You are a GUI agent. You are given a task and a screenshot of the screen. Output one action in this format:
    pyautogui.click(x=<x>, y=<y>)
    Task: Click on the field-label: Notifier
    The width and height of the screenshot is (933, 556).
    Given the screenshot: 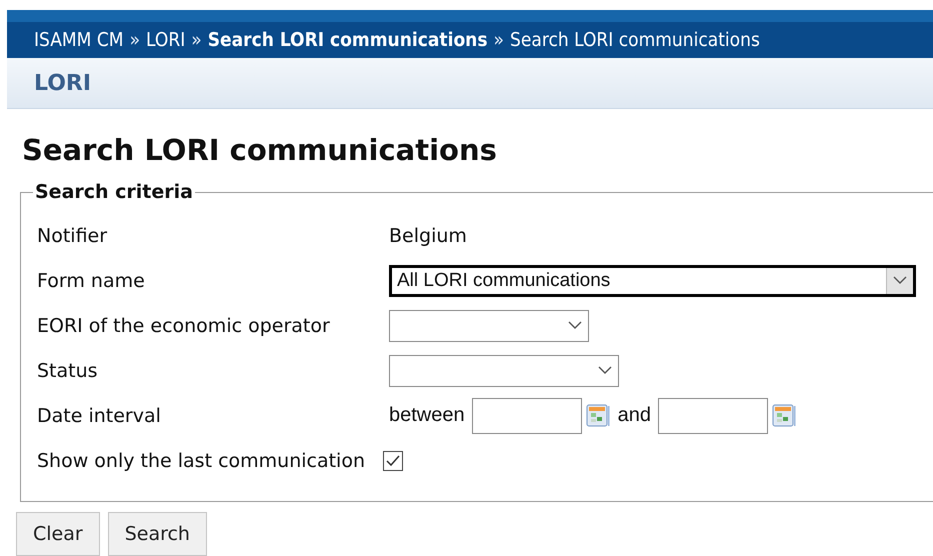 What is the action you would take?
    pyautogui.click(x=72, y=236)
    